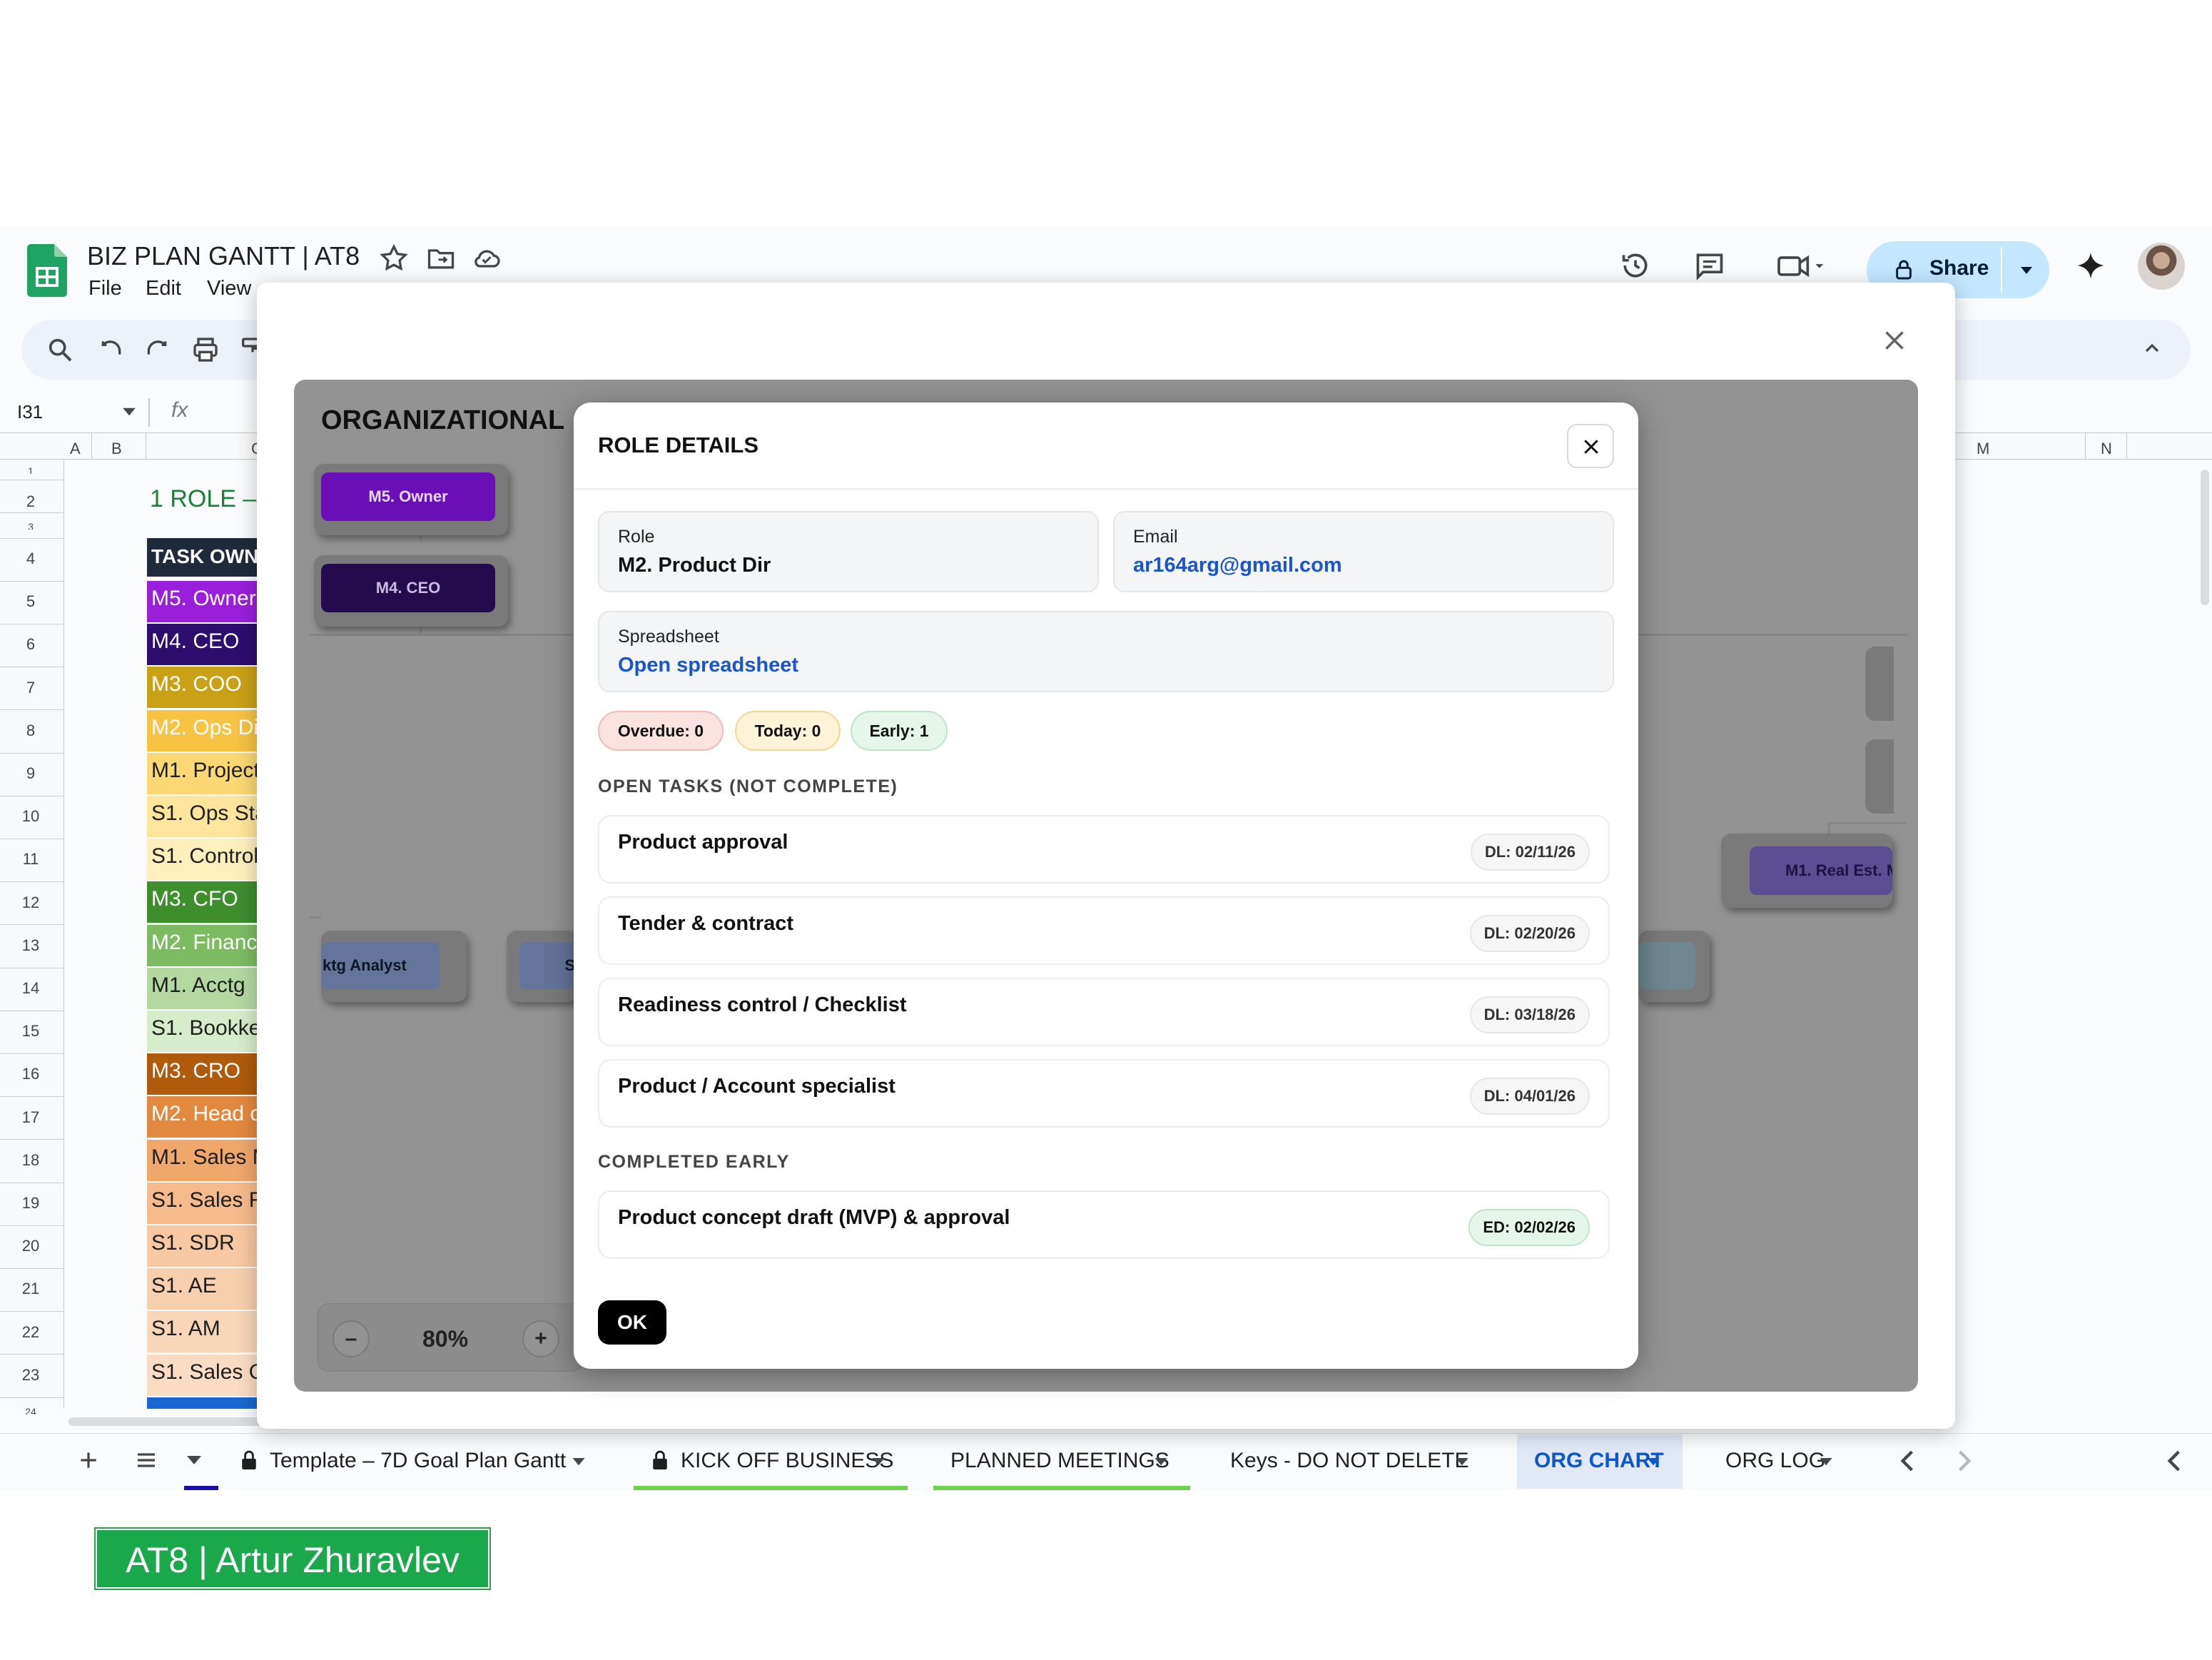  Describe the element at coordinates (1349, 1461) in the screenshot. I see `sheet-tab: Keys - DO NOT DELETE` at that location.